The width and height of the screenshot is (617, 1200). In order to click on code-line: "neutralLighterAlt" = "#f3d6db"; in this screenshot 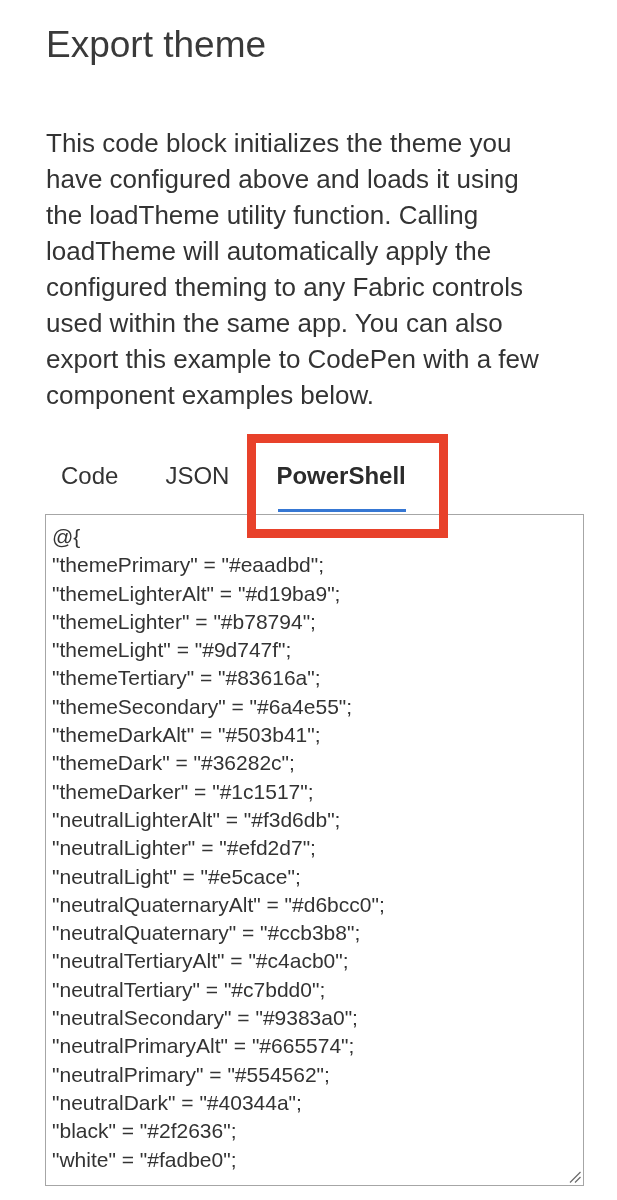, I will do `click(196, 819)`.